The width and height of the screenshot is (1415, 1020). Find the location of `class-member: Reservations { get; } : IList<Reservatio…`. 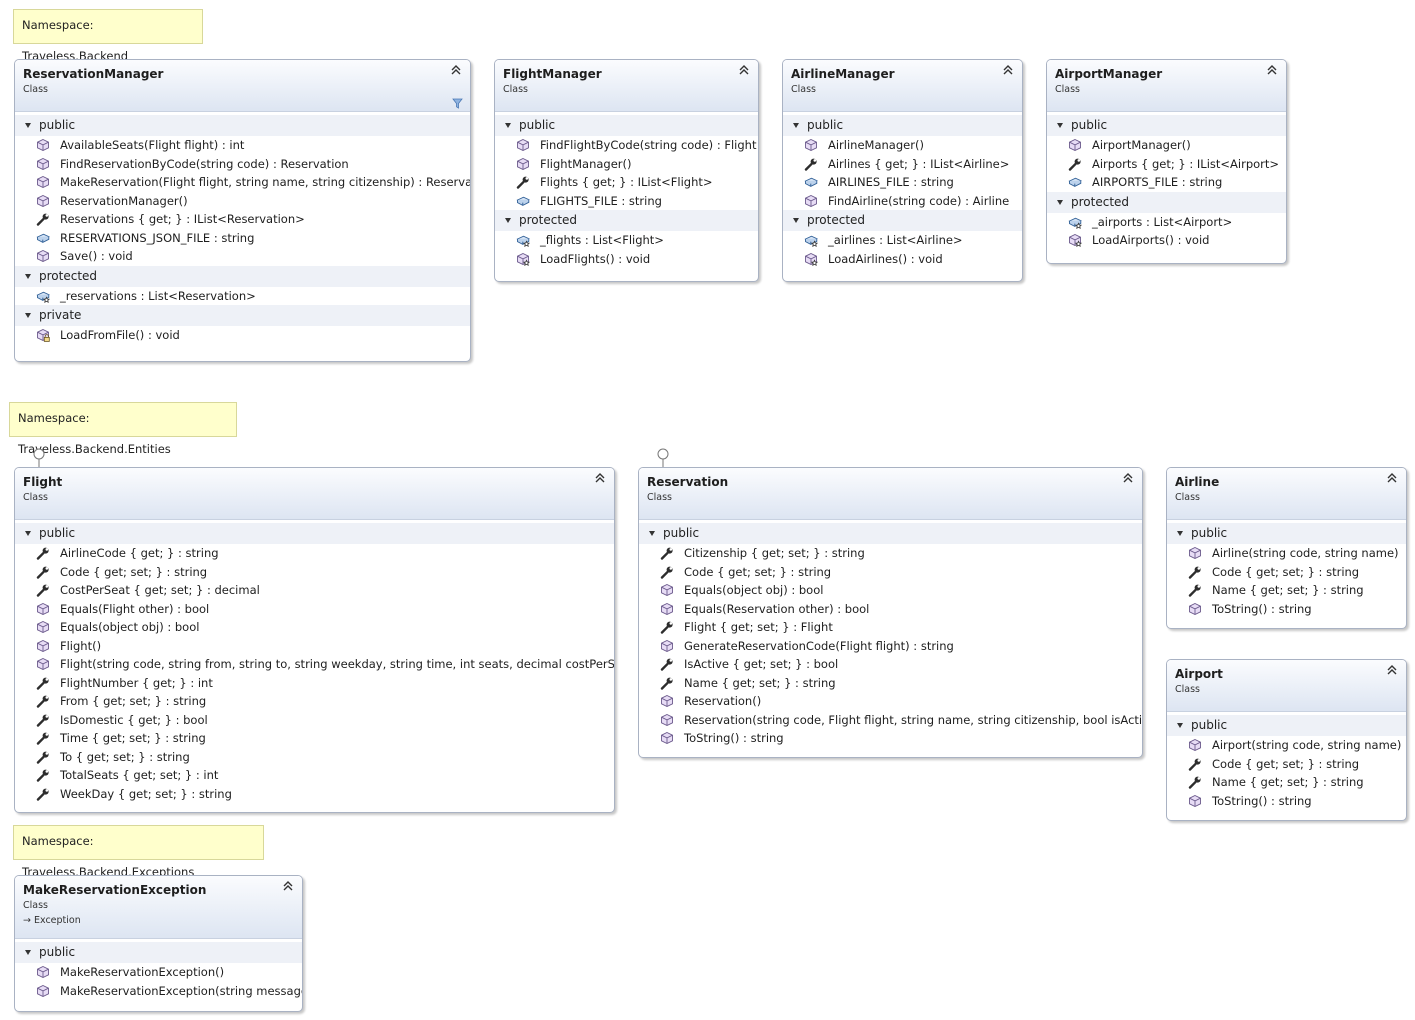

class-member: Reservations { get; } : IList<Reservatio… is located at coordinates (242, 219).